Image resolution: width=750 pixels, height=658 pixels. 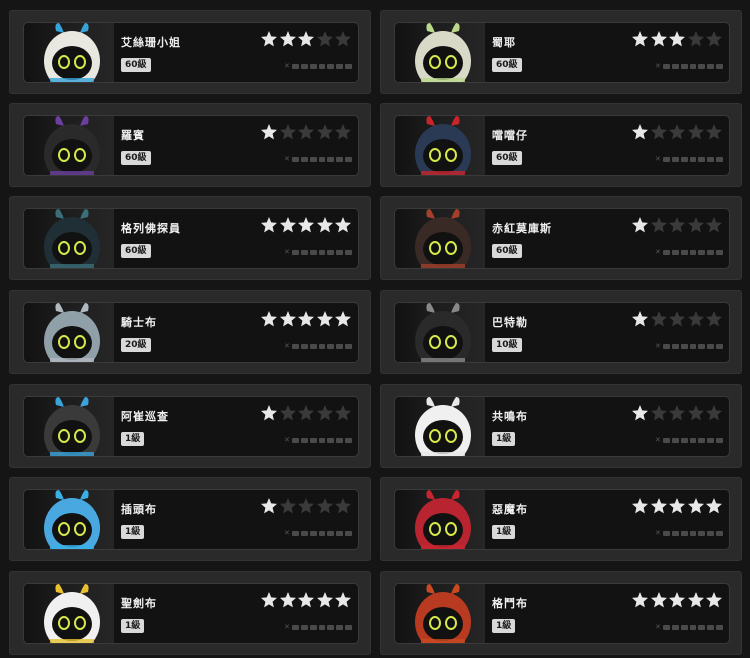 What do you see at coordinates (504, 42) in the screenshot?
I see `character-name: 蜀耶` at bounding box center [504, 42].